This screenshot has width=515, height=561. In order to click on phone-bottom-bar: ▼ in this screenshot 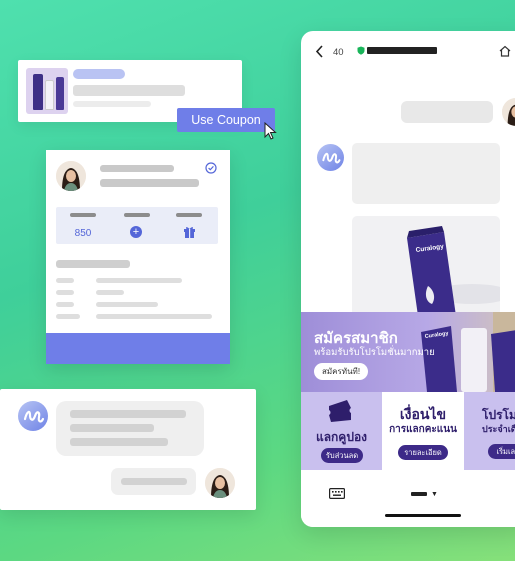, I will do `click(408, 498)`.